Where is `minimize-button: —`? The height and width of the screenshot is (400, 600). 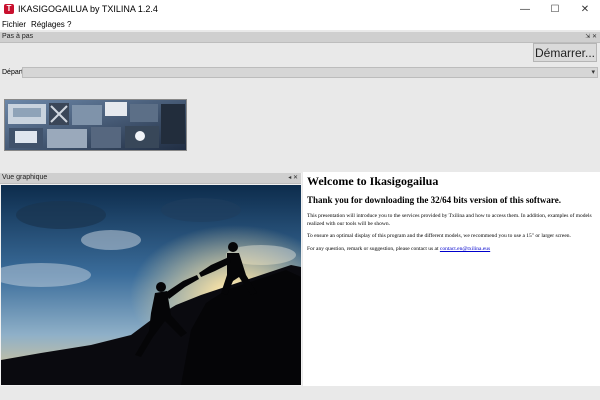 minimize-button: — is located at coordinates (525, 10).